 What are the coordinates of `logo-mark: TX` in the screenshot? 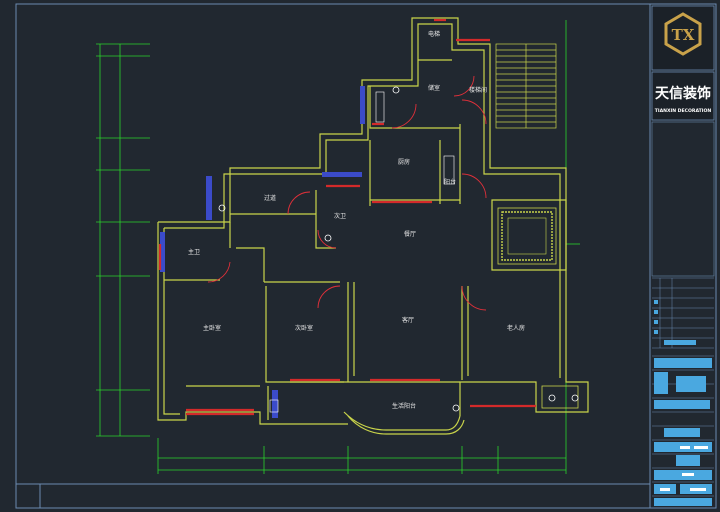 It's located at (683, 35).